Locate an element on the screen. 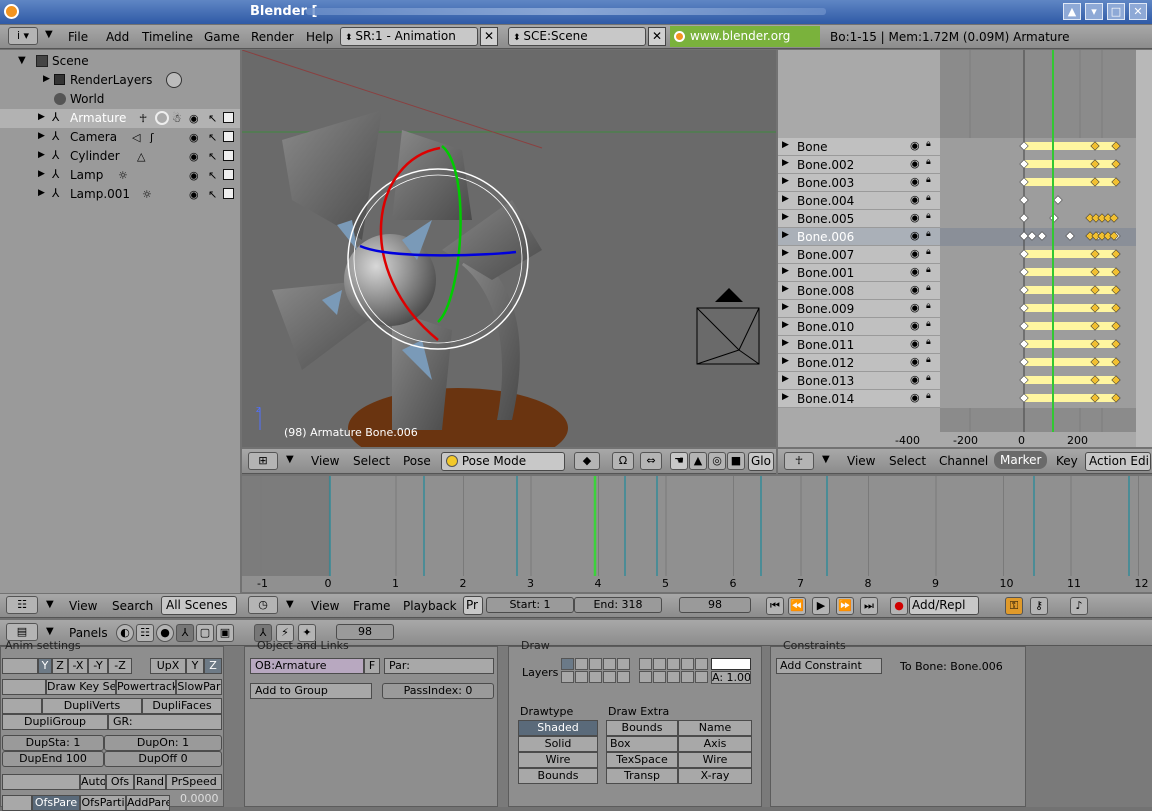 The width and height of the screenshot is (1152, 811). editor-type-3dview-button: ⊞ is located at coordinates (263, 461).